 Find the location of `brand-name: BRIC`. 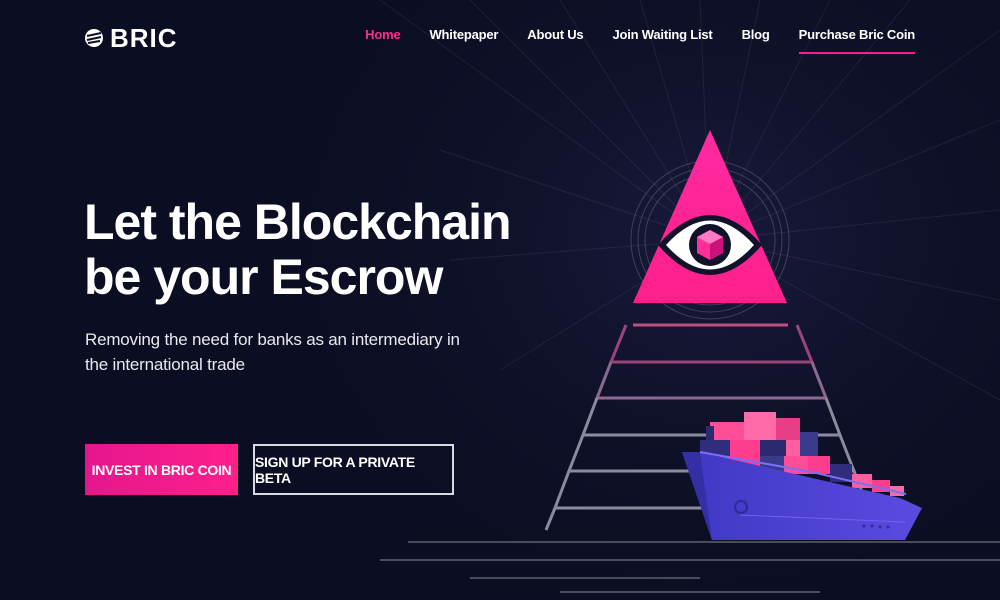

brand-name: BRIC is located at coordinates (144, 38).